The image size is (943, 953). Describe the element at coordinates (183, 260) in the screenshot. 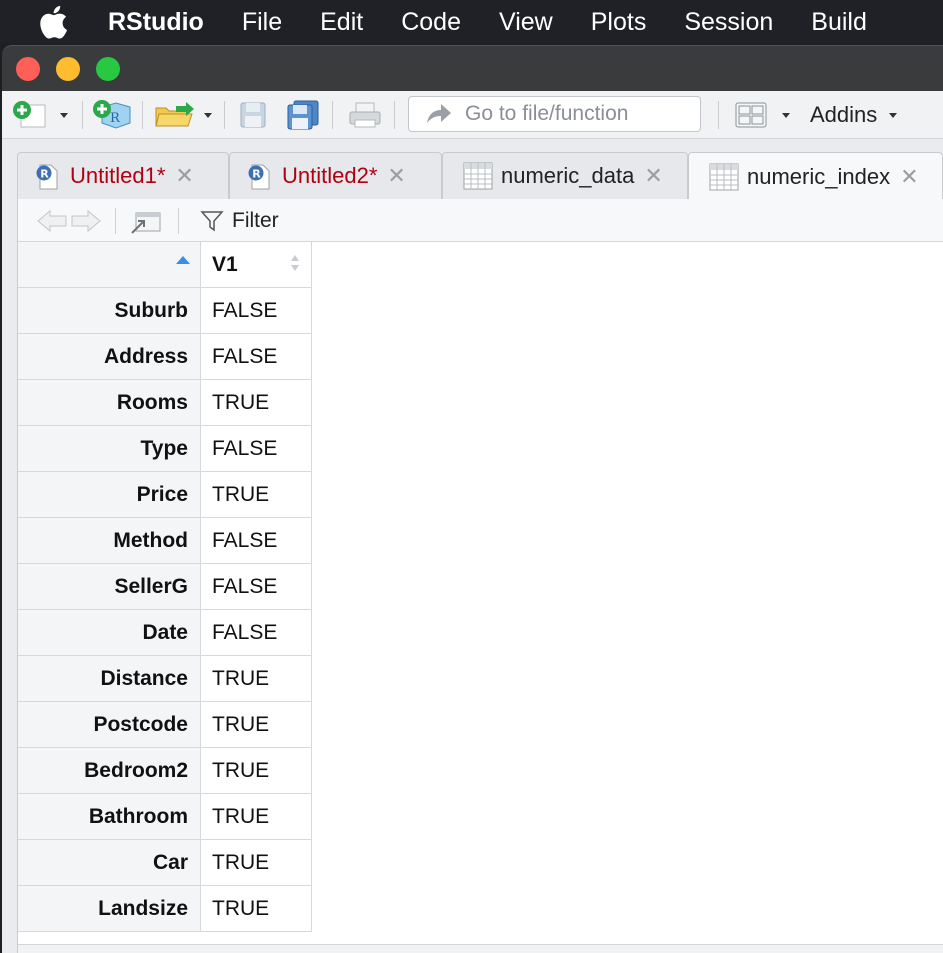

I see `sort-ascending-icon` at that location.